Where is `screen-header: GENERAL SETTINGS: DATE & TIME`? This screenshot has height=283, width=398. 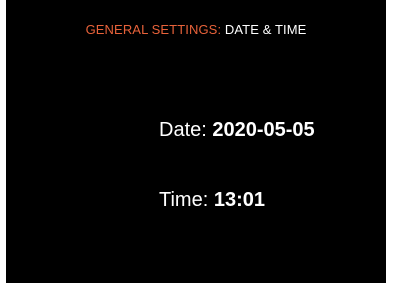 screen-header: GENERAL SETTINGS: DATE & TIME is located at coordinates (196, 29).